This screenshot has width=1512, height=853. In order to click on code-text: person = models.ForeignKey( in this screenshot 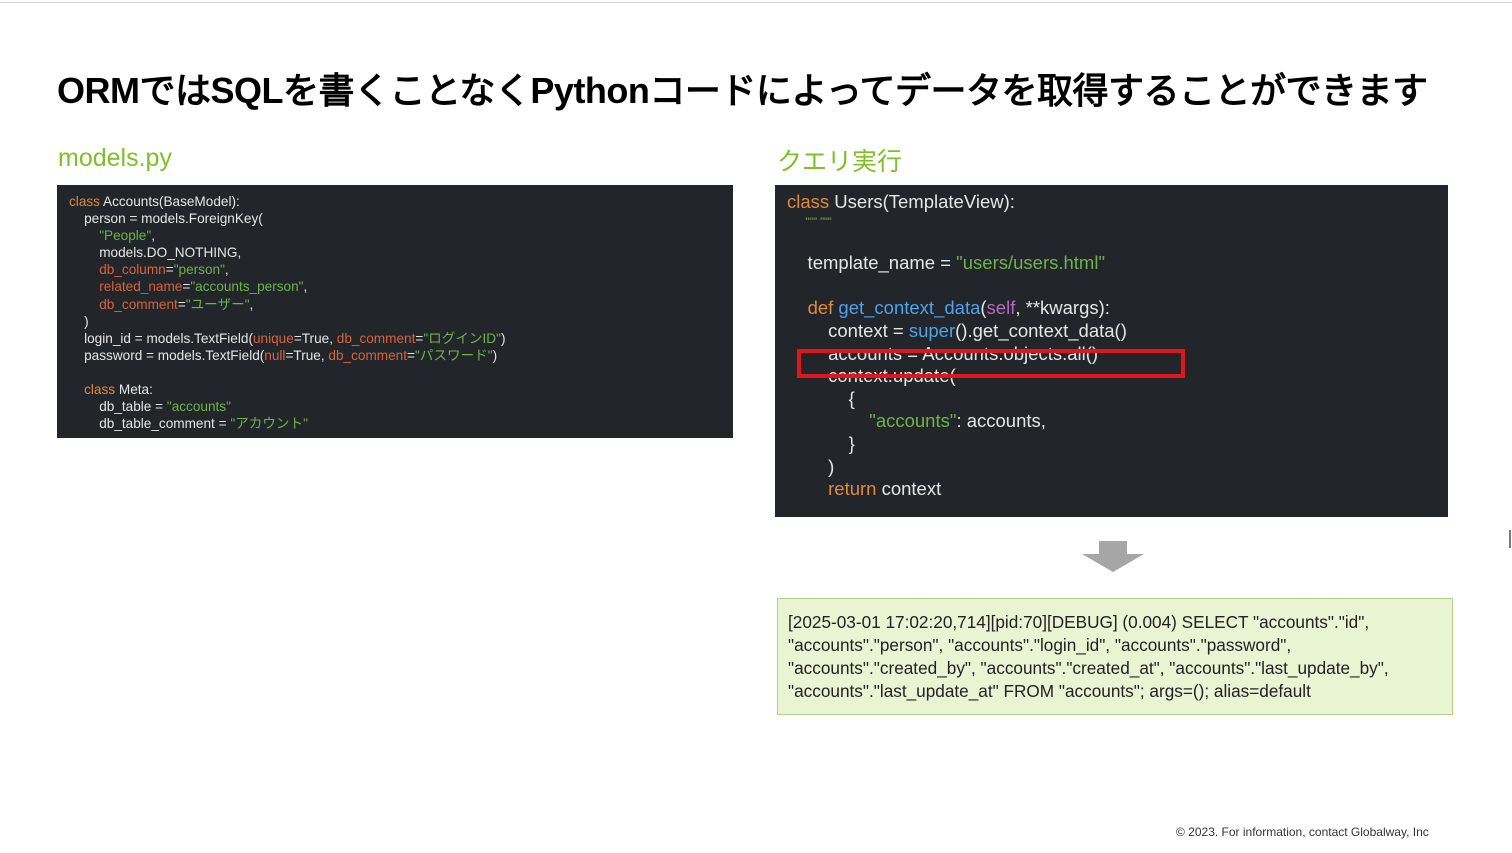, I will do `click(166, 219)`.